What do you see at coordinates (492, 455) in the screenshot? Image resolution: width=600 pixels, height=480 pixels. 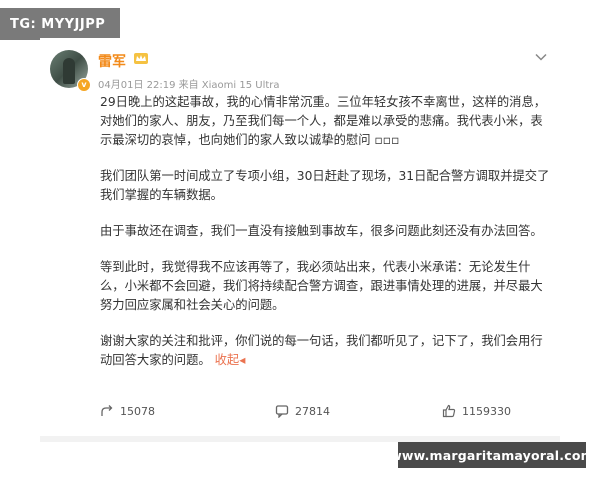 I see `site-watermark: www.margaritamayoral.com` at bounding box center [492, 455].